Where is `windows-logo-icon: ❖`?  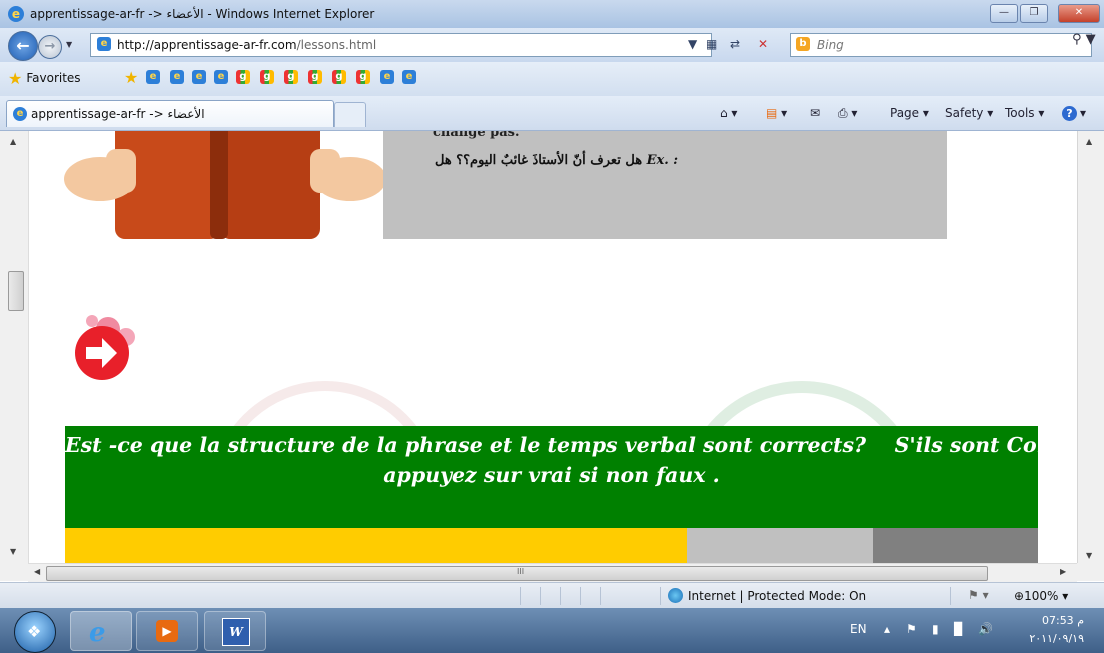
windows-logo-icon: ❖ is located at coordinates (34, 631).